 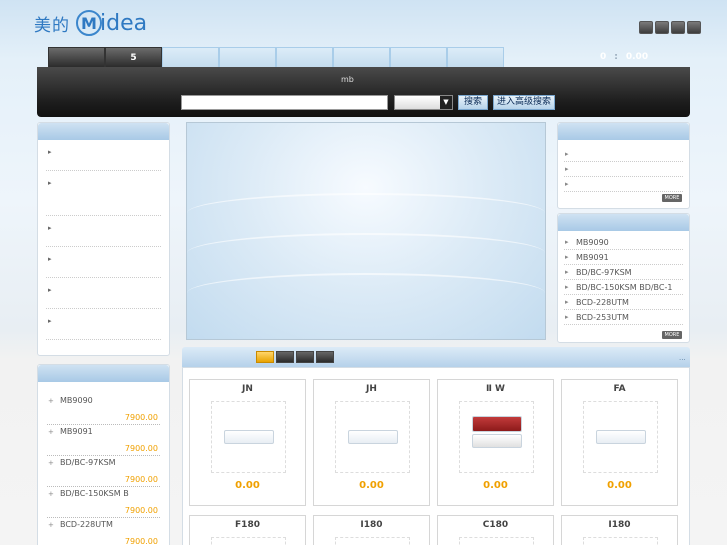 I want to click on product-card: C180, so click(x=495, y=530).